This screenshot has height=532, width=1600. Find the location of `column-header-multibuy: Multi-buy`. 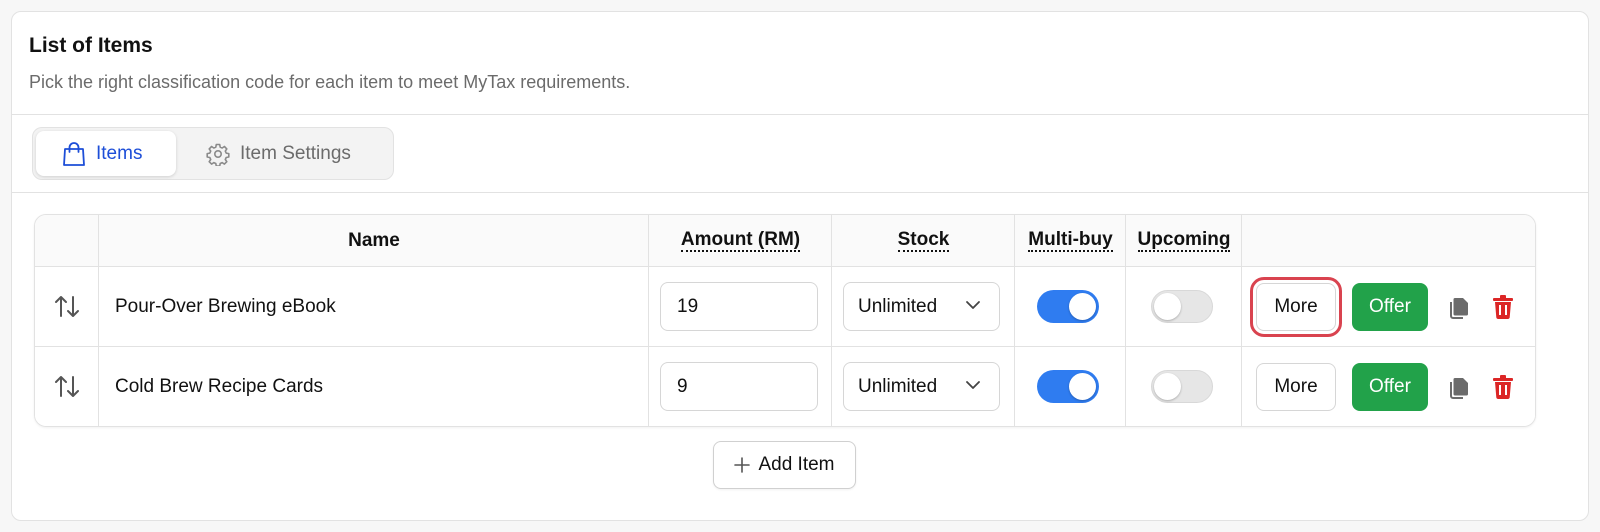

column-header-multibuy: Multi-buy is located at coordinates (1070, 240).